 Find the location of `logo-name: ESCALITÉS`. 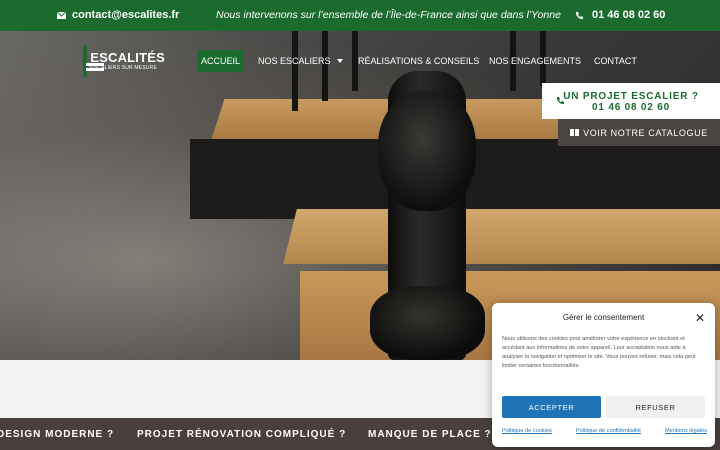

logo-name: ESCALITÉS is located at coordinates (127, 57).